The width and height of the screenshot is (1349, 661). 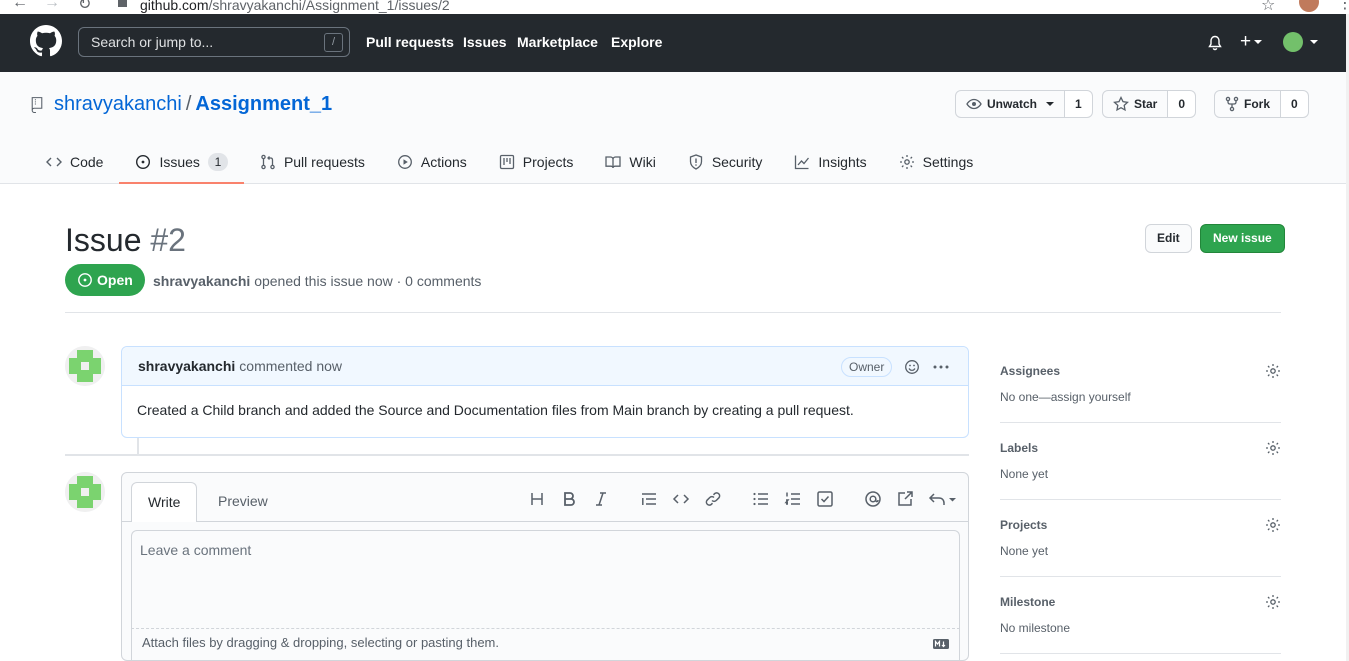 I want to click on forward-icon: →, so click(x=52, y=6).